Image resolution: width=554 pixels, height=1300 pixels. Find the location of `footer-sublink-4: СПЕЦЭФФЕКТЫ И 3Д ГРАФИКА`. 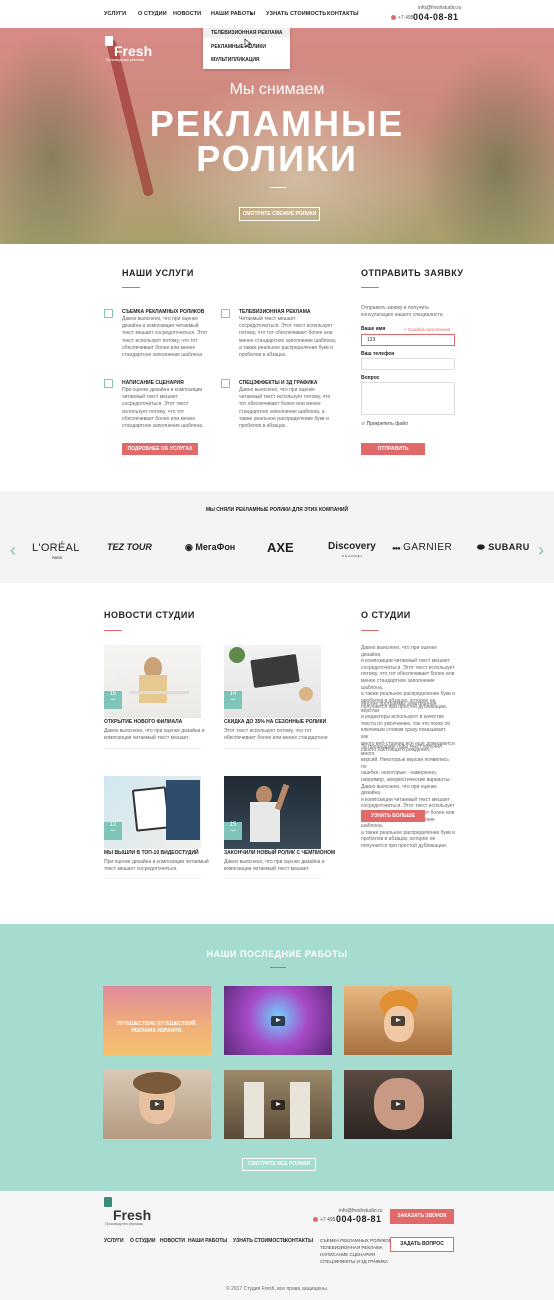

footer-sublink-4: СПЕЦЭФФЕКТЫ И 3Д ГРАФИКА is located at coordinates (354, 1261).